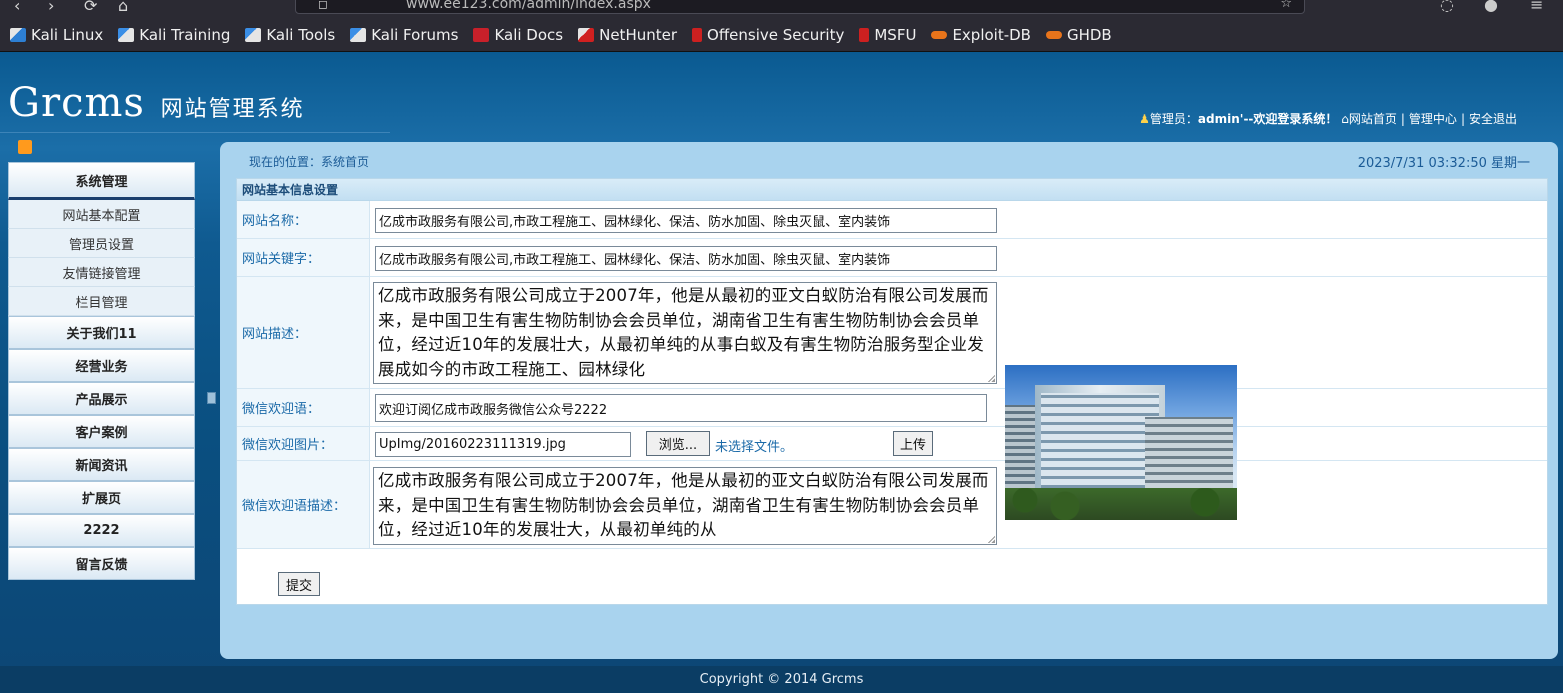 The image size is (1563, 693). I want to click on submit-button: 提交, so click(299, 584).